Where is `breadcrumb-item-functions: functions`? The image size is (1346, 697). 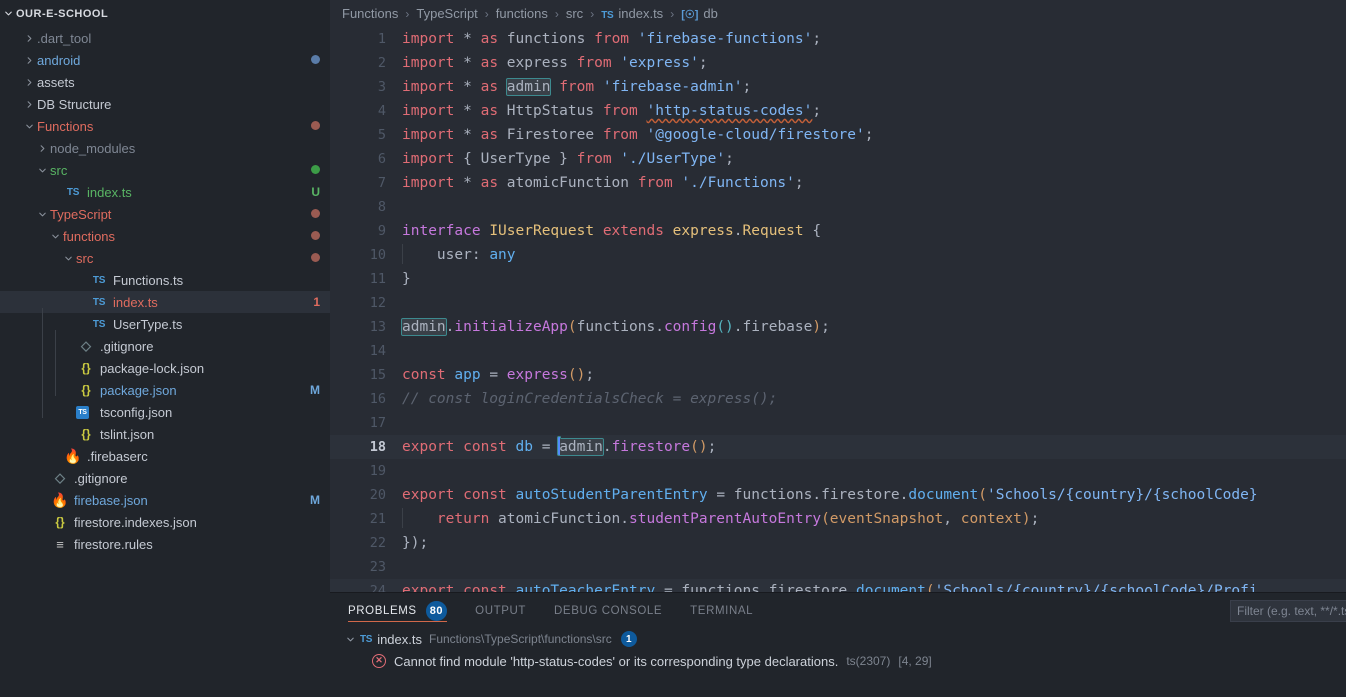 breadcrumb-item-functions: functions is located at coordinates (522, 13).